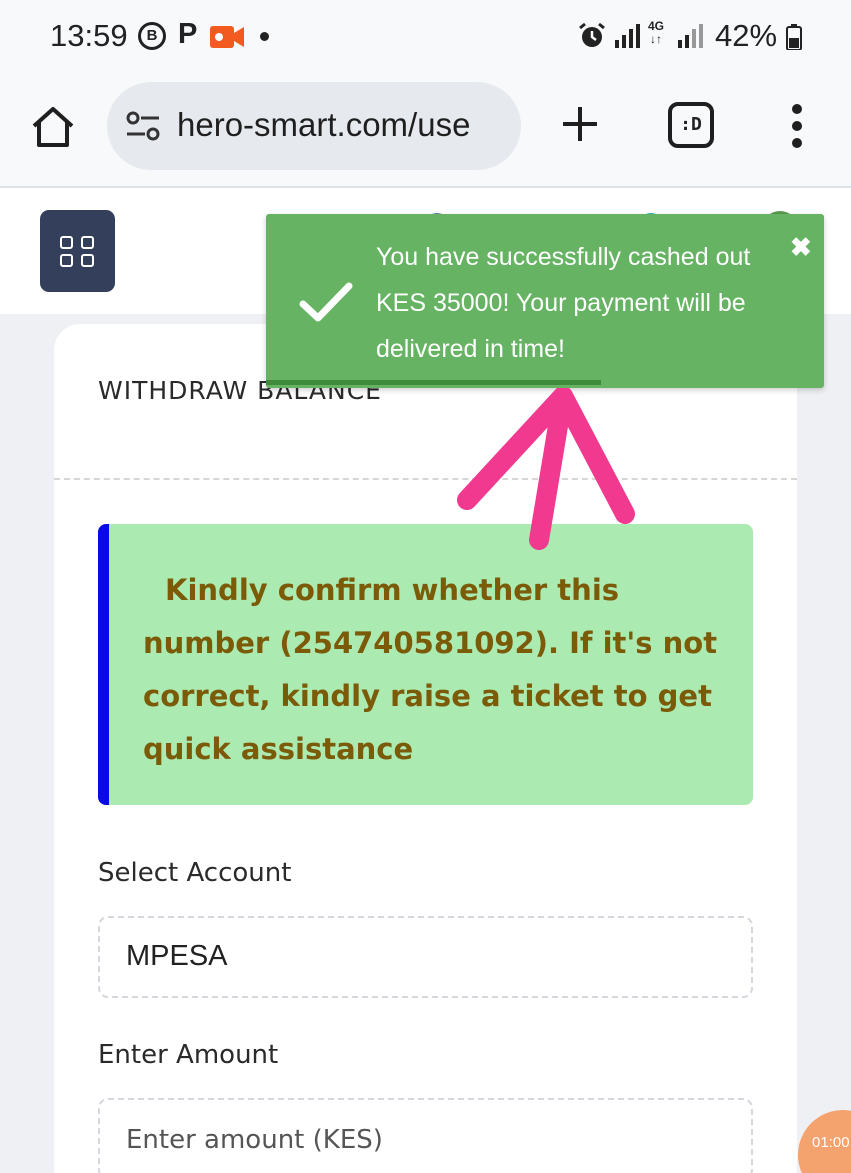 The height and width of the screenshot is (1173, 851). I want to click on video-camera-icon, so click(227, 37).